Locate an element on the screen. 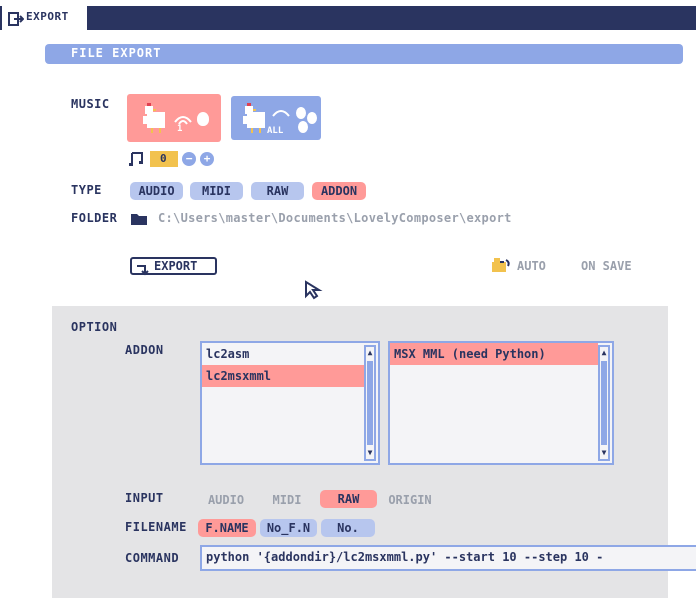 The height and width of the screenshot is (606, 696). filename-no-fn-label: No_F.N is located at coordinates (288, 528).